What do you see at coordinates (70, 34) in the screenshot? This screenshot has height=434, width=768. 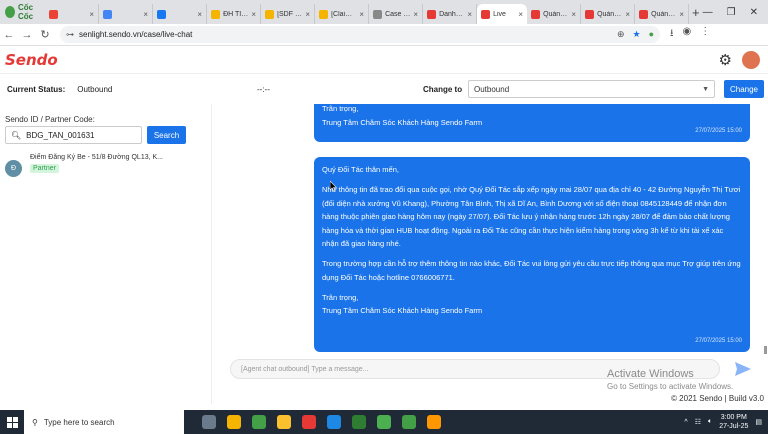 I see `site-info-icon: ⊶` at bounding box center [70, 34].